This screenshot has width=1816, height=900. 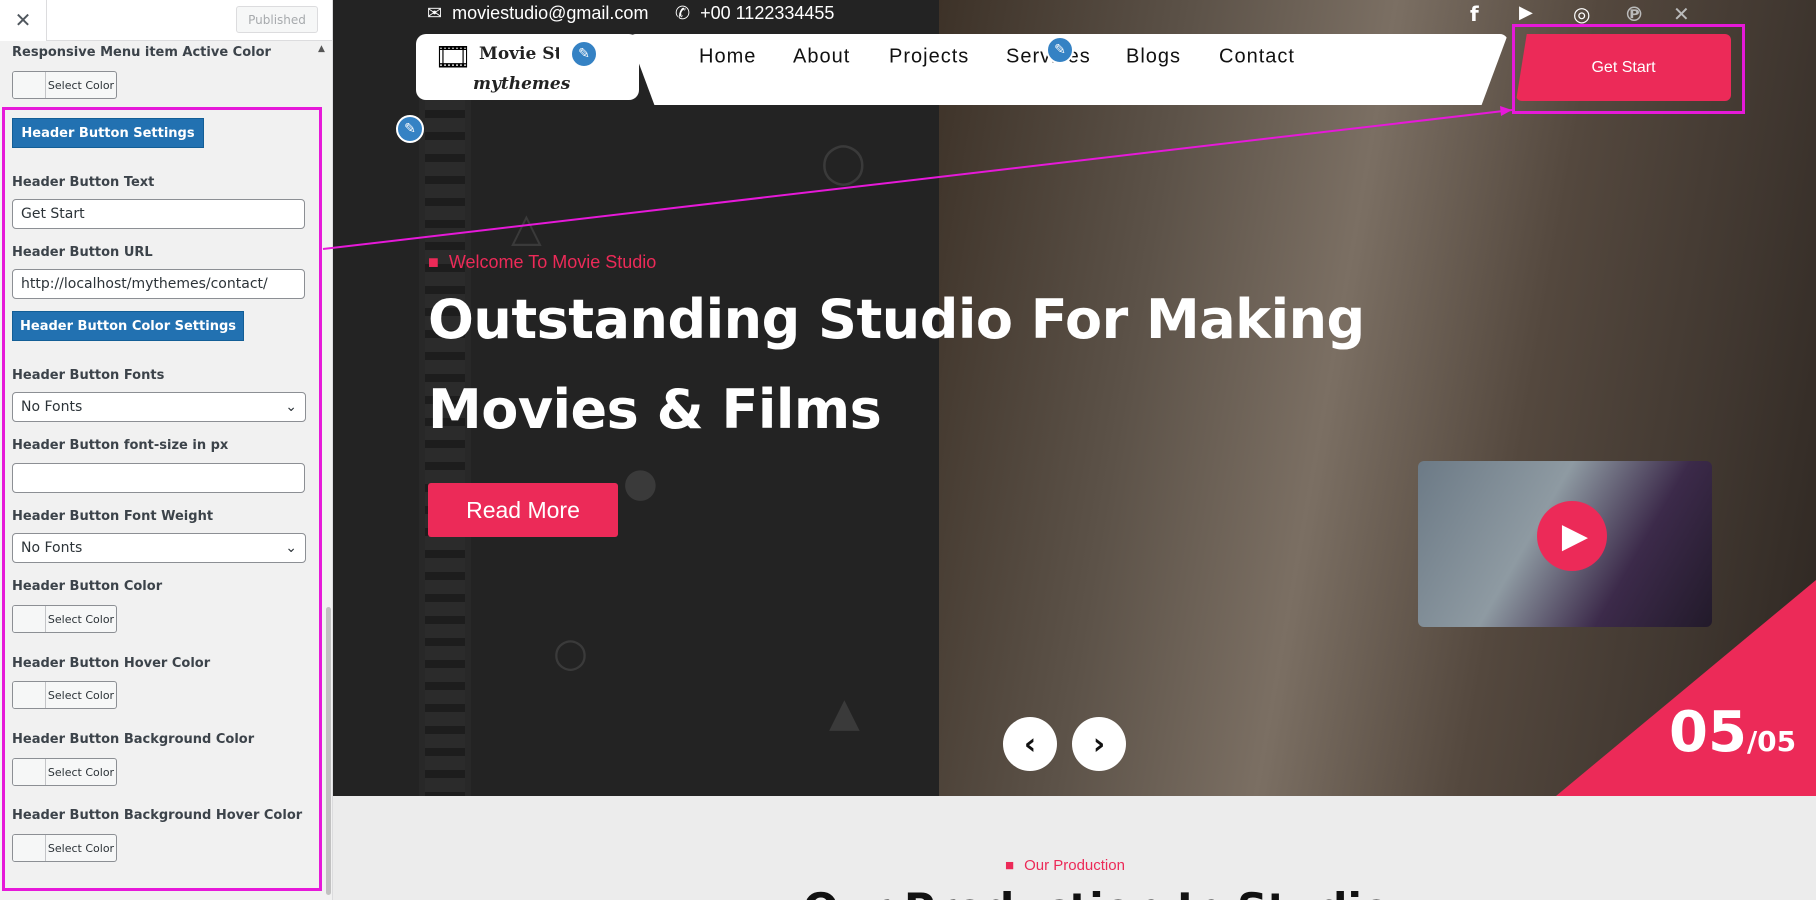 I want to click on ring-decoration: ◯, so click(x=843, y=163).